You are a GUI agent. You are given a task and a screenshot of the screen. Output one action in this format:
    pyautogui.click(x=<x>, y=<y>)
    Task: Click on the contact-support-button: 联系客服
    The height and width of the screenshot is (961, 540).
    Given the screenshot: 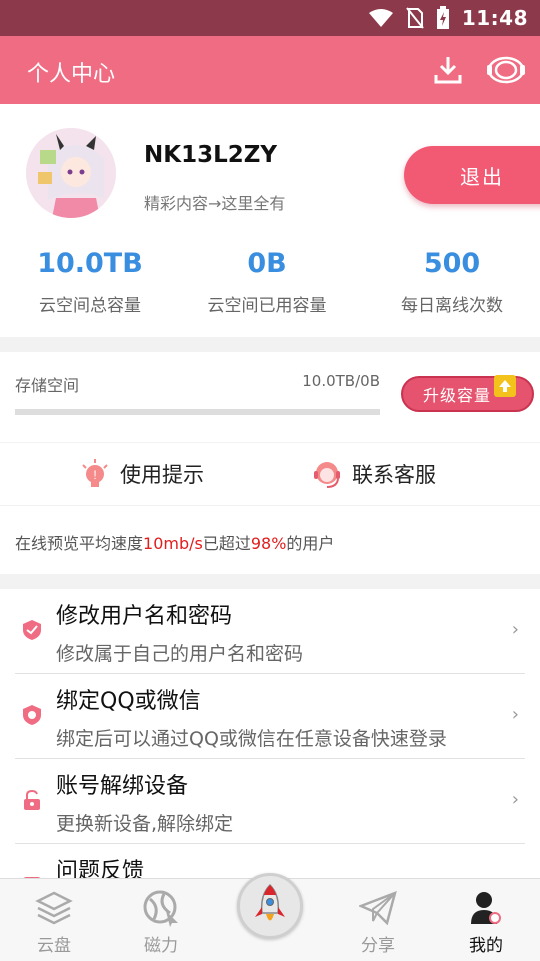 What is the action you would take?
    pyautogui.click(x=374, y=474)
    